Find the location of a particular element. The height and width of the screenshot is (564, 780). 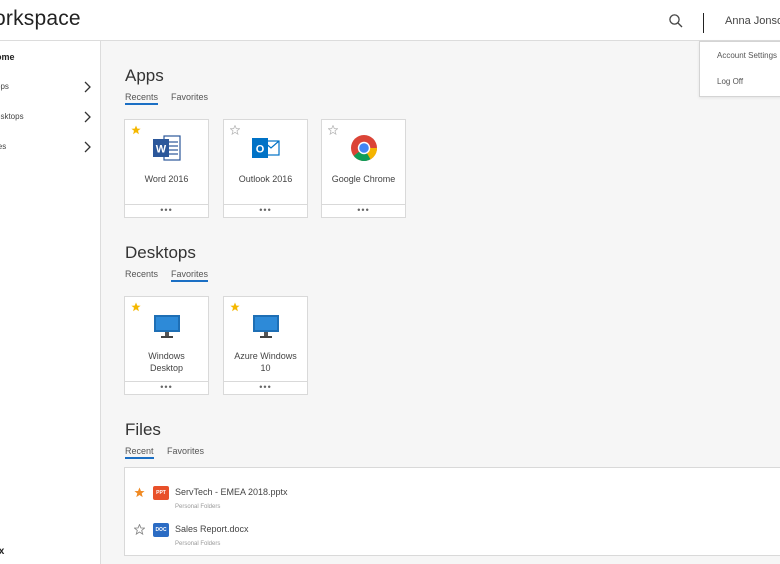

app-tile-name: Outlook 2016 is located at coordinates (265, 179).